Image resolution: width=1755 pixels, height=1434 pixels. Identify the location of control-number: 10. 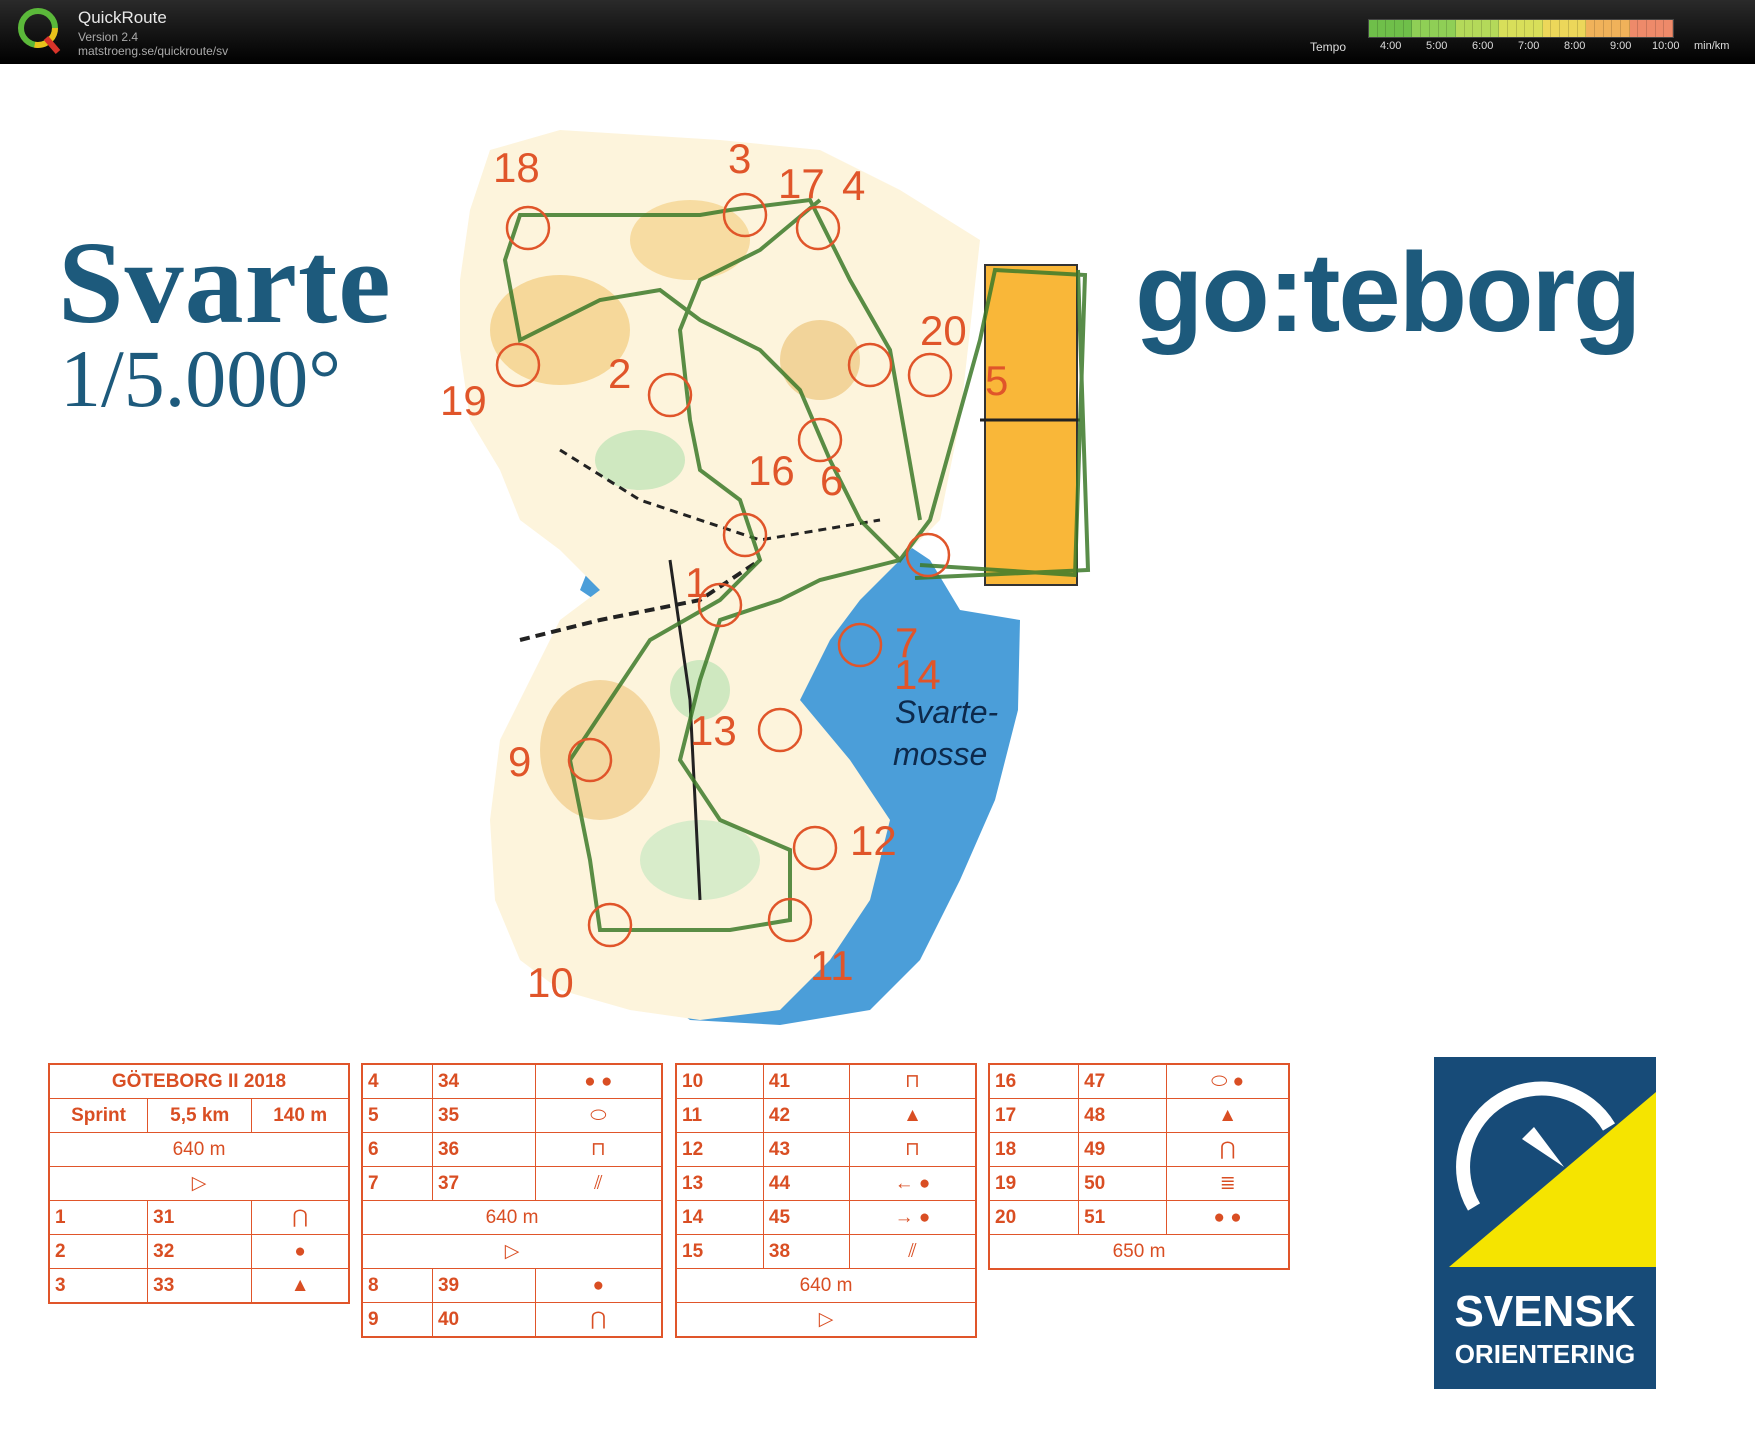
(550, 982).